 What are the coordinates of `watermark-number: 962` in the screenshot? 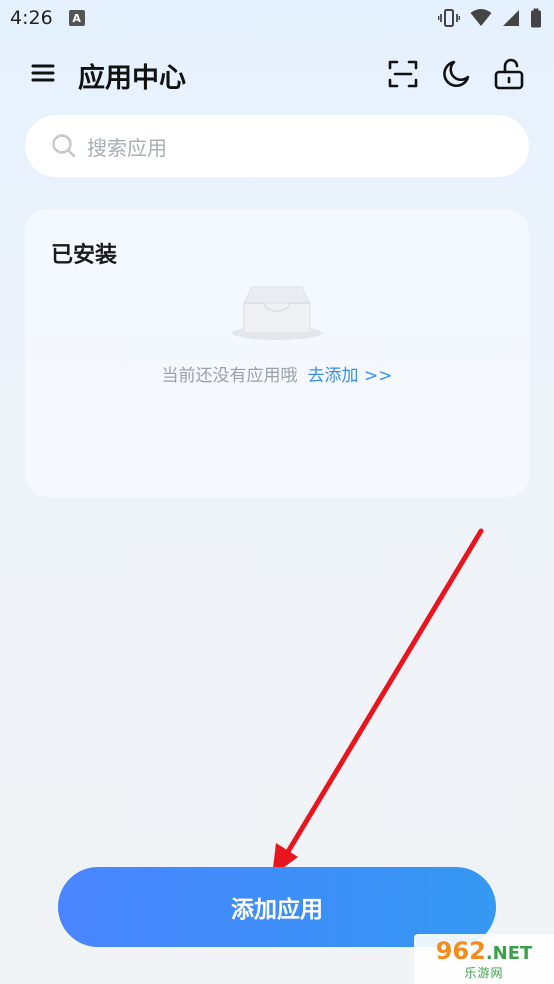 It's located at (460, 950).